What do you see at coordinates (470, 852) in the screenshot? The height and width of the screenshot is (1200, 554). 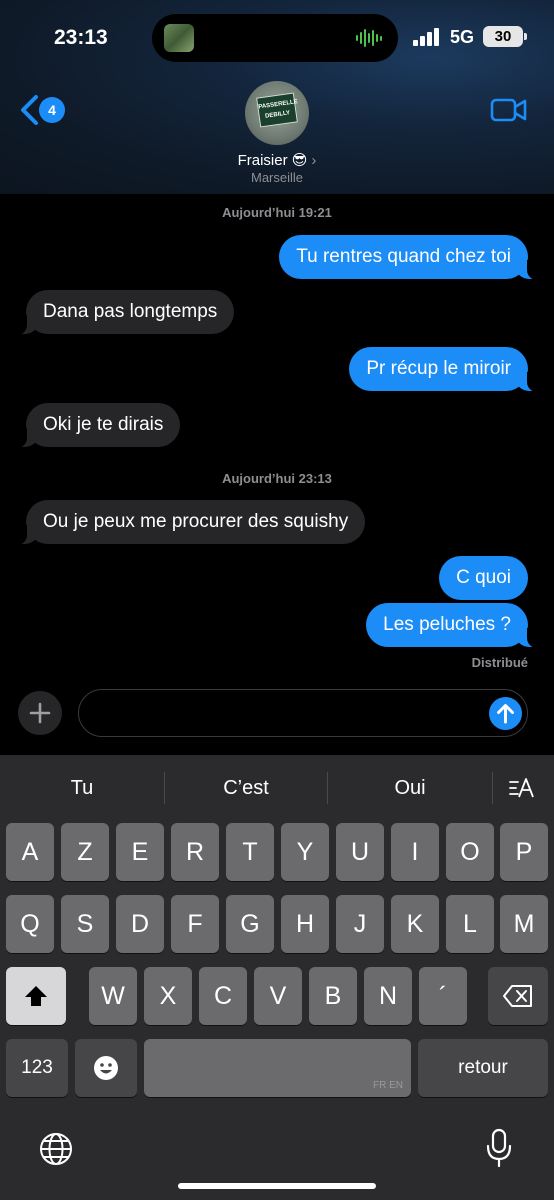 I see `key-o: O` at bounding box center [470, 852].